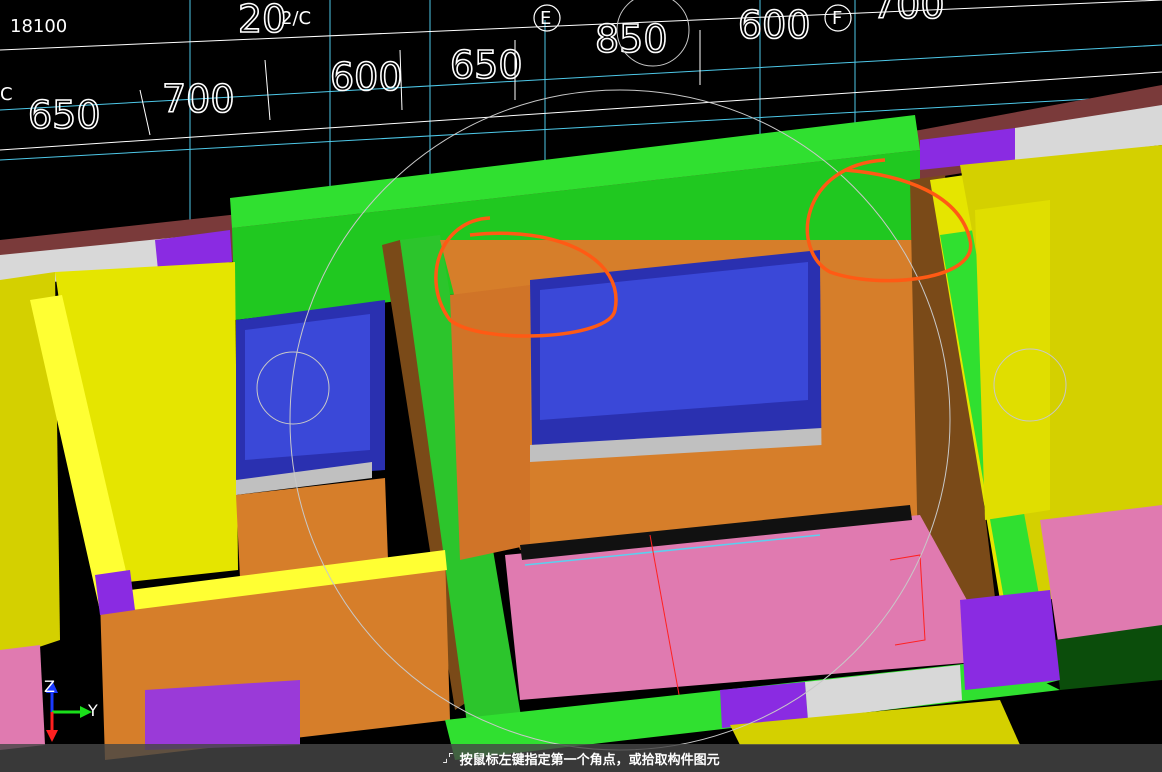 Image resolution: width=1162 pixels, height=772 pixels. I want to click on column-right-inner, so click(1012, 360).